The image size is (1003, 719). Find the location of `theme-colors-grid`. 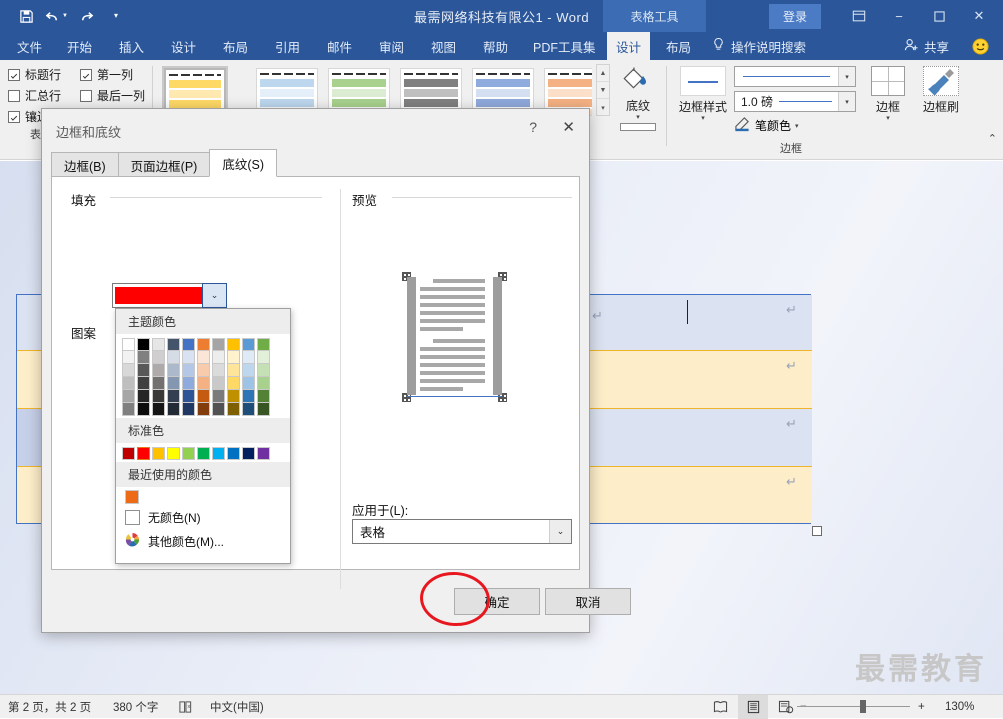

theme-colors-grid is located at coordinates (203, 376).